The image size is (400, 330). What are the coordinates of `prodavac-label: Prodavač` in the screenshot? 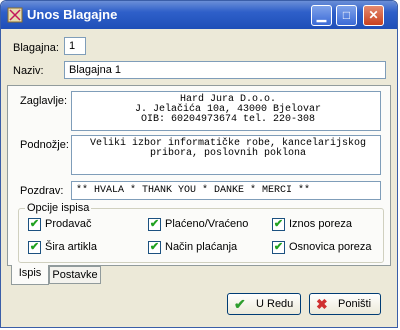 It's located at (68, 224).